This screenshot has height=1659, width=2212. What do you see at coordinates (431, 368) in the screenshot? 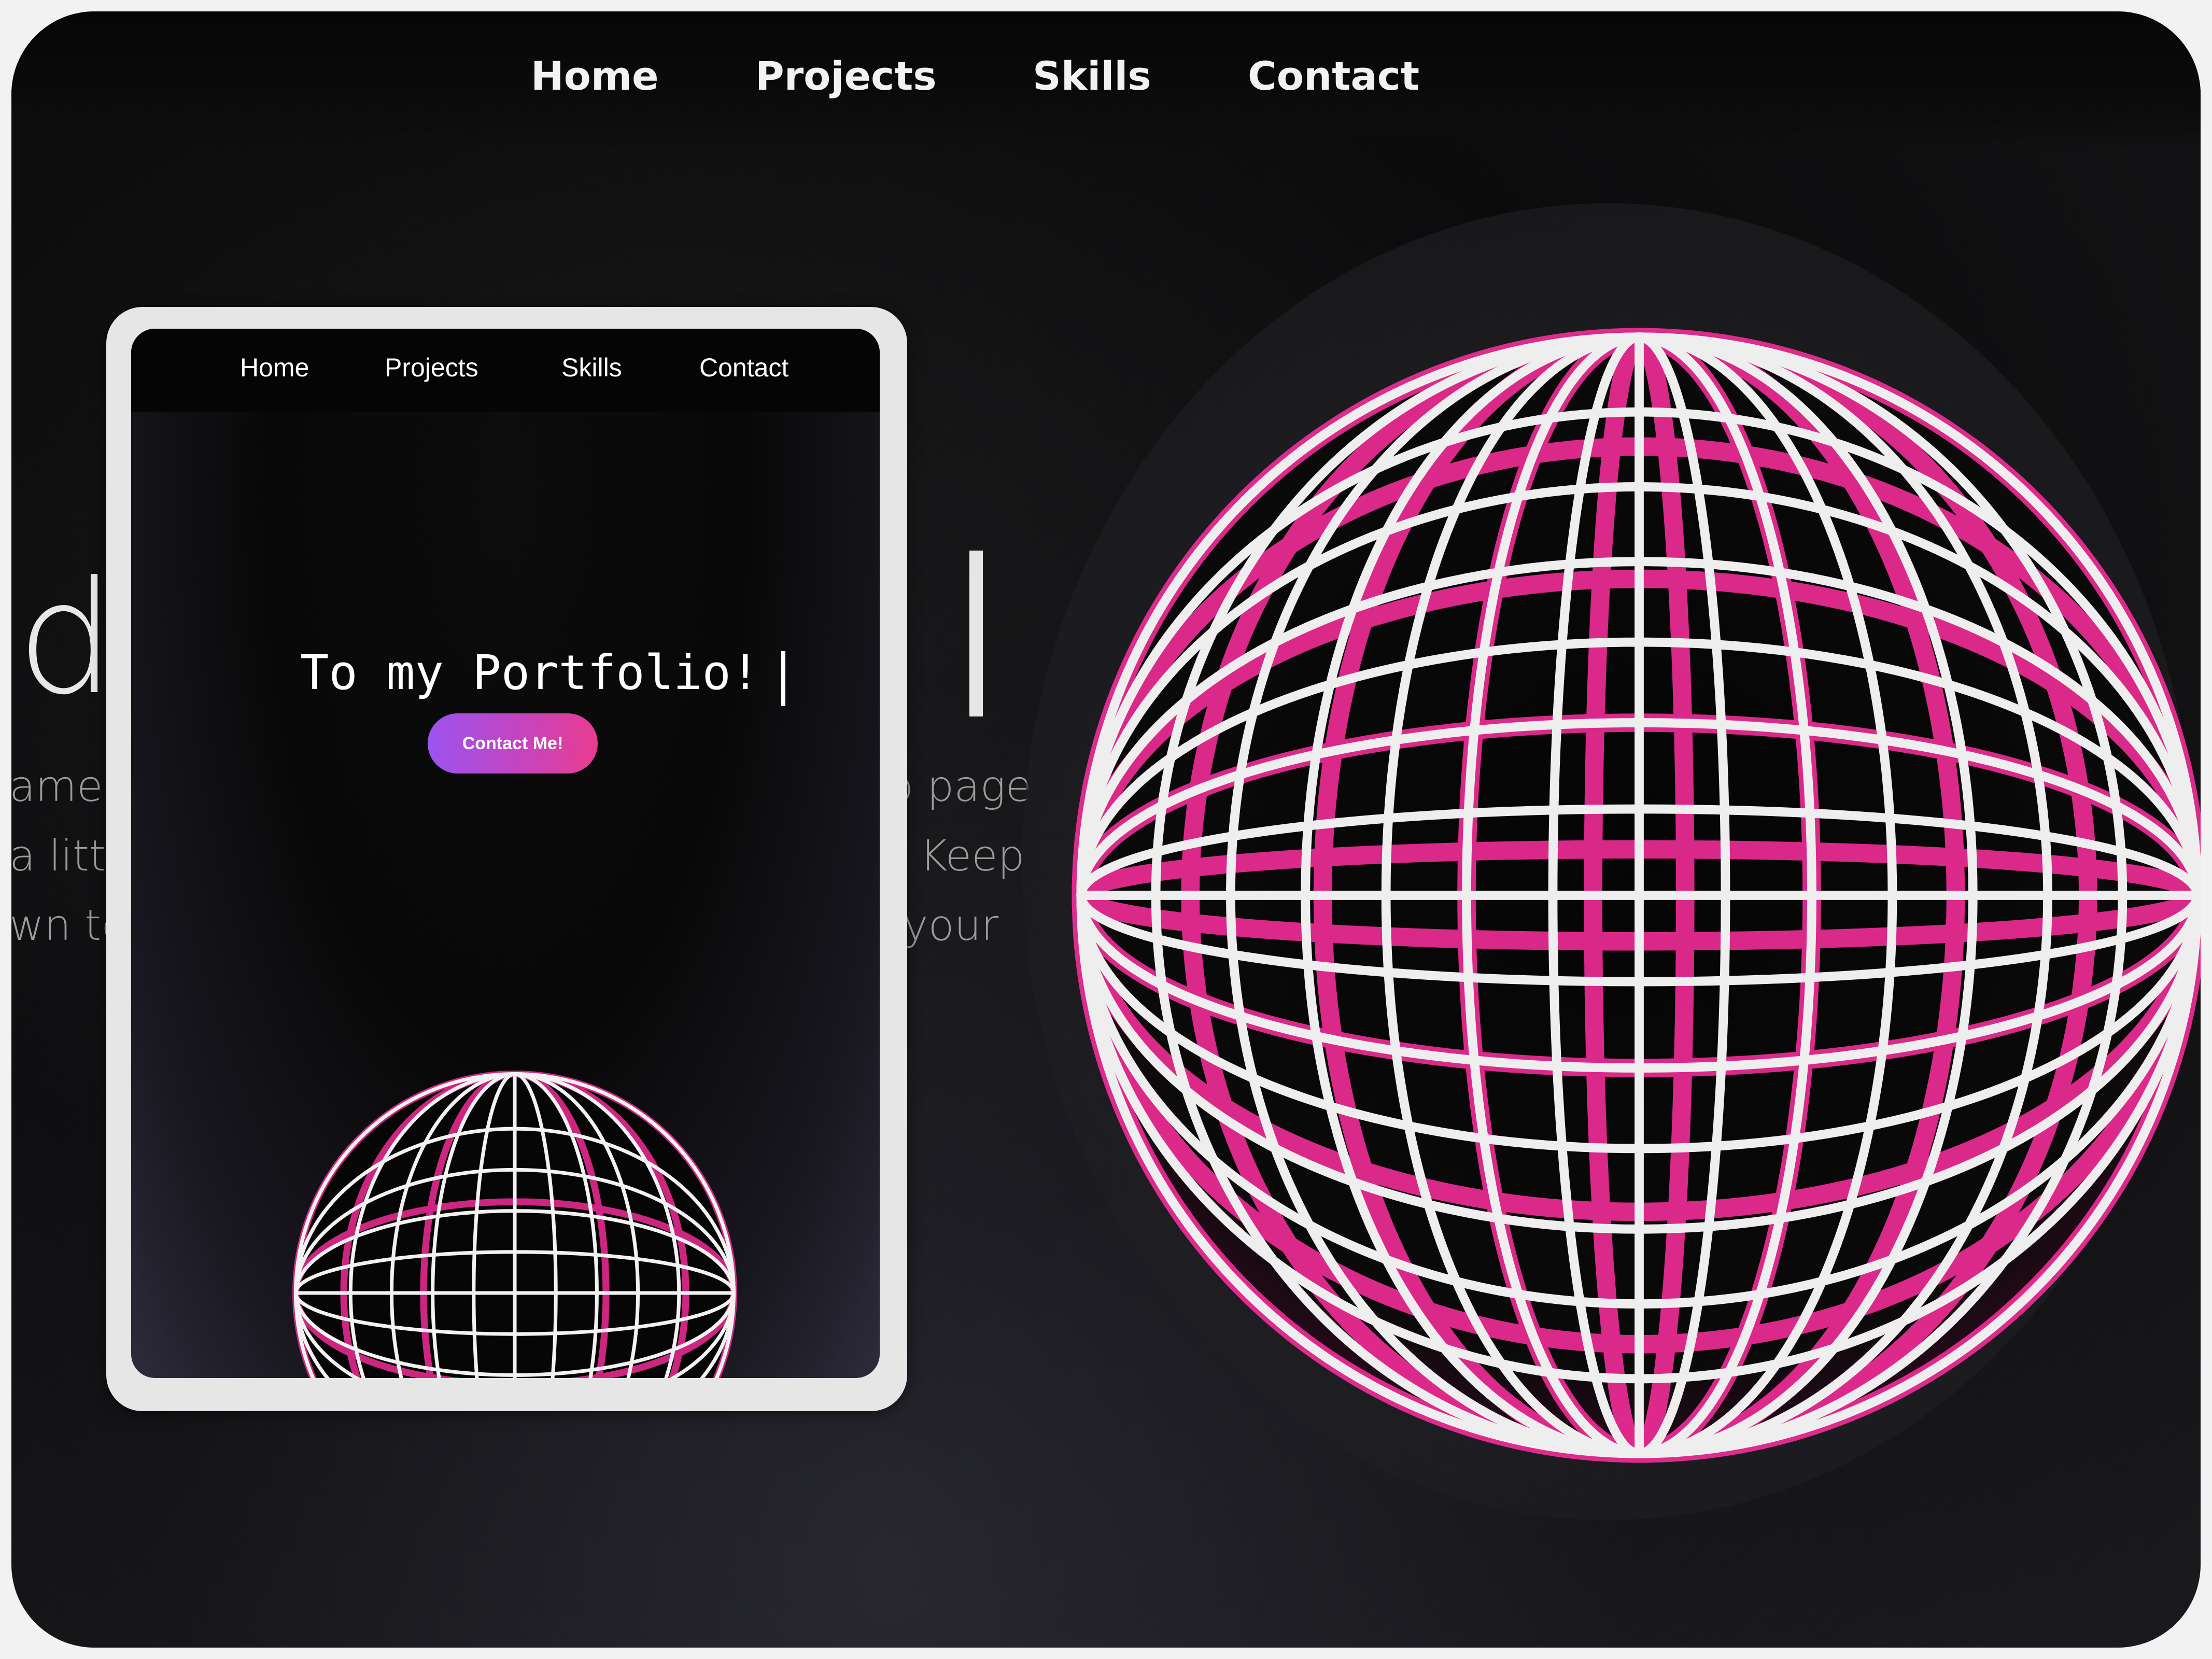
I see `tablet-nav-projects: Projects` at bounding box center [431, 368].